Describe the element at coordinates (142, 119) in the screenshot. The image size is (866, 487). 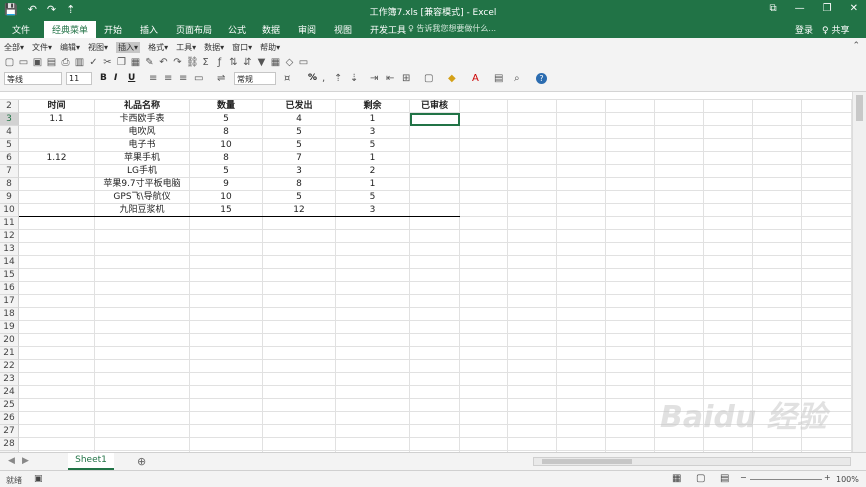
I see `table-cell: 卡西欧手表` at that location.